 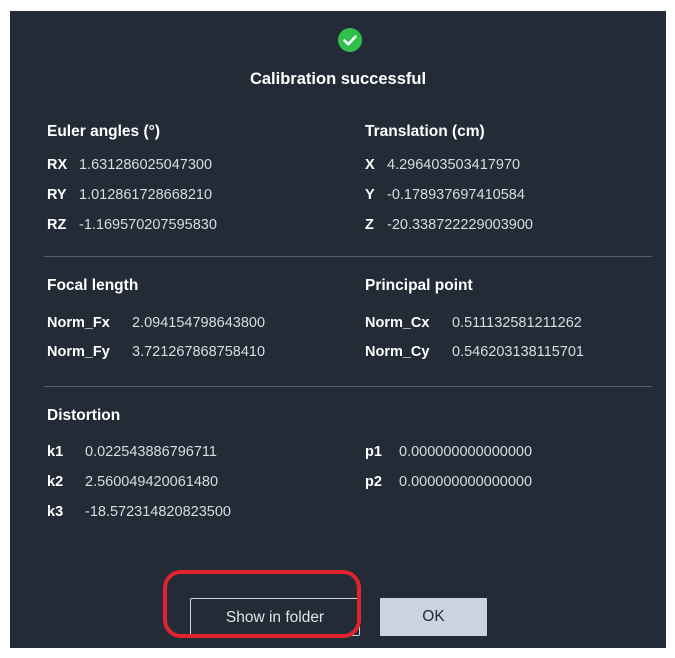 I want to click on distortion-label: p2, so click(x=373, y=482).